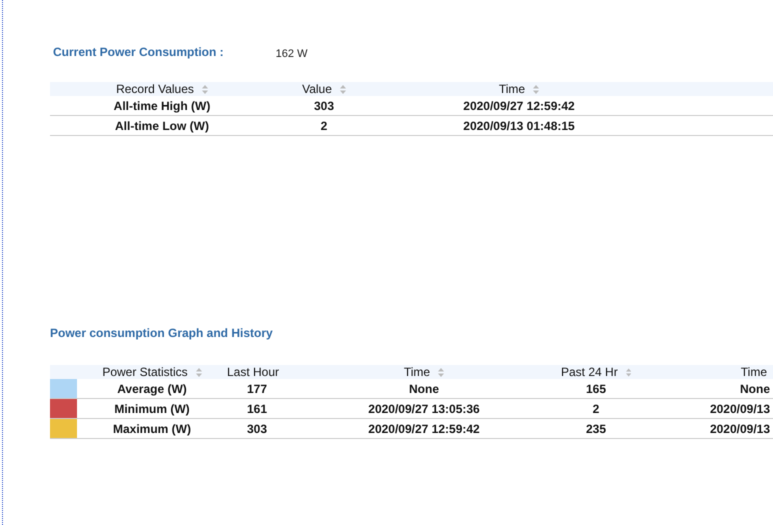  What do you see at coordinates (145, 372) in the screenshot?
I see `column-header: Power Statistics` at bounding box center [145, 372].